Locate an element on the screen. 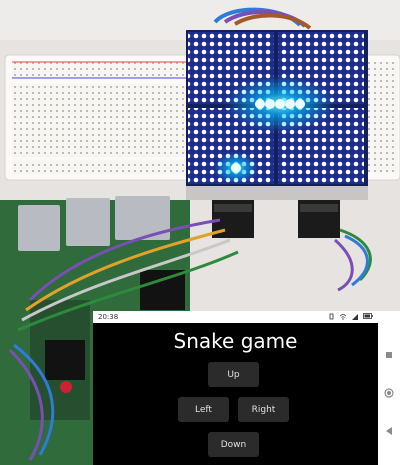 Image resolution: width=400 pixels, height=465 pixels. left-button: Left is located at coordinates (203, 409).